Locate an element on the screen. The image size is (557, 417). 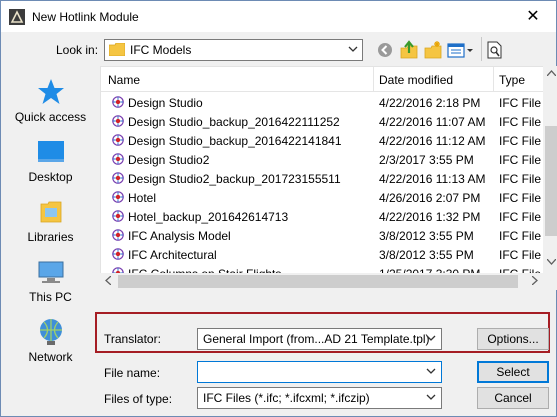
scroll-up-icon is located at coordinates (551, 73).